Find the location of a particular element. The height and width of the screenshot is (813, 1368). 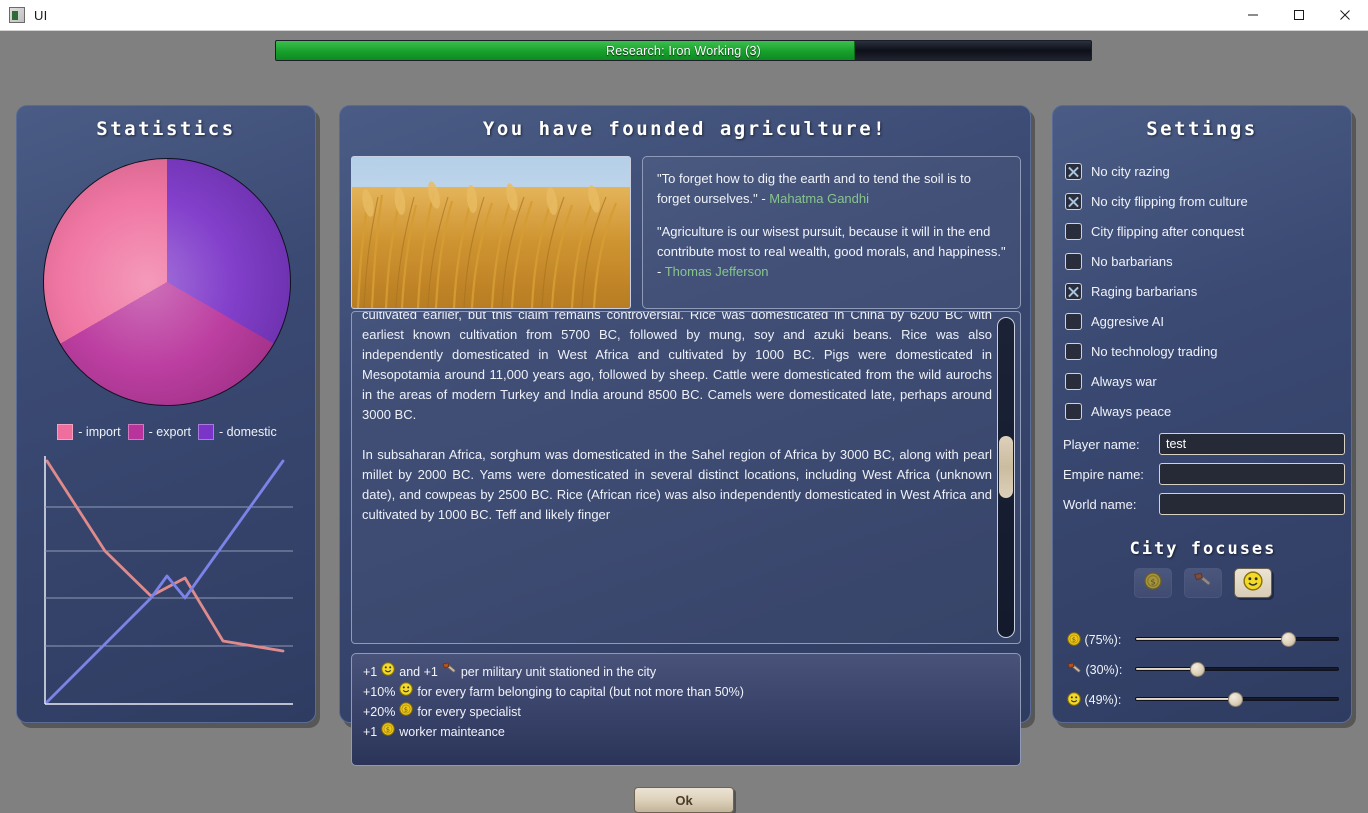

close-button is located at coordinates (1345, 15).